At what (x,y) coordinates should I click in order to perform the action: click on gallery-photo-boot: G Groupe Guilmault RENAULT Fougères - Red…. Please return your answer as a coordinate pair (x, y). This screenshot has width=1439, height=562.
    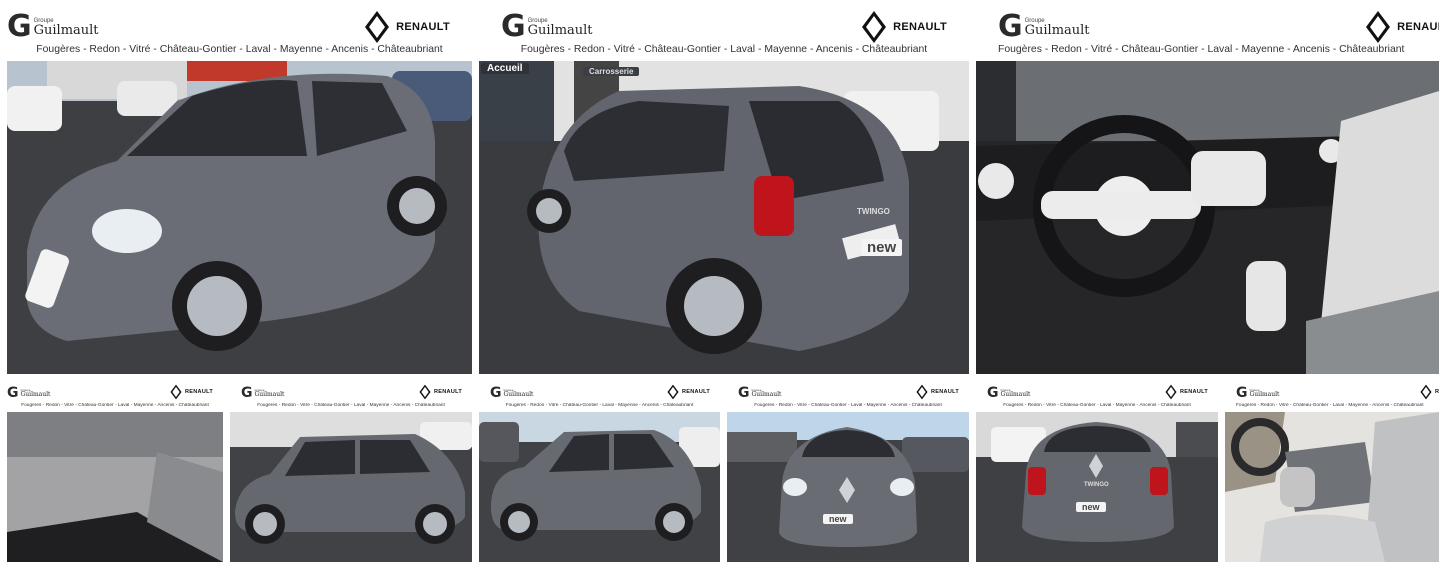
    Looking at the image, I should click on (115, 473).